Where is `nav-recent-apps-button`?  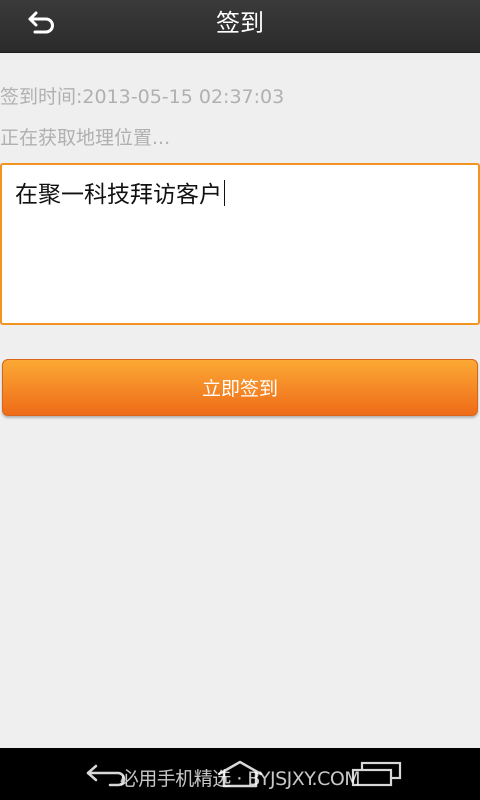 nav-recent-apps-button is located at coordinates (376, 776).